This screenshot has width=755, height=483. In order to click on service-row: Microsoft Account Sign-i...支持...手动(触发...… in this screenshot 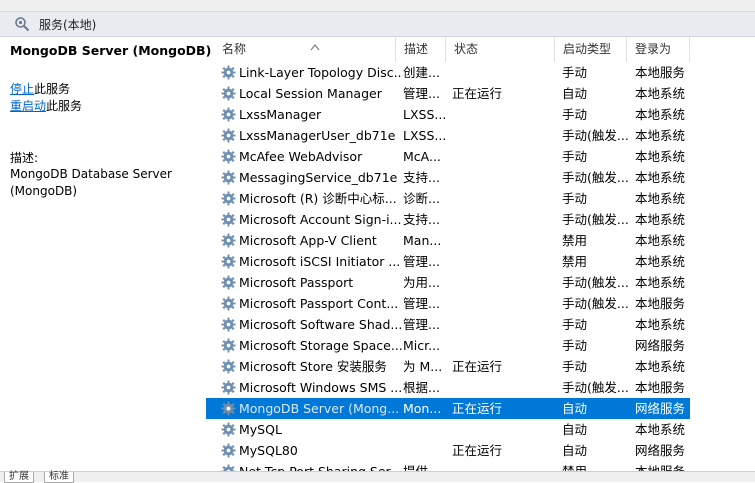, I will do `click(448, 219)`.